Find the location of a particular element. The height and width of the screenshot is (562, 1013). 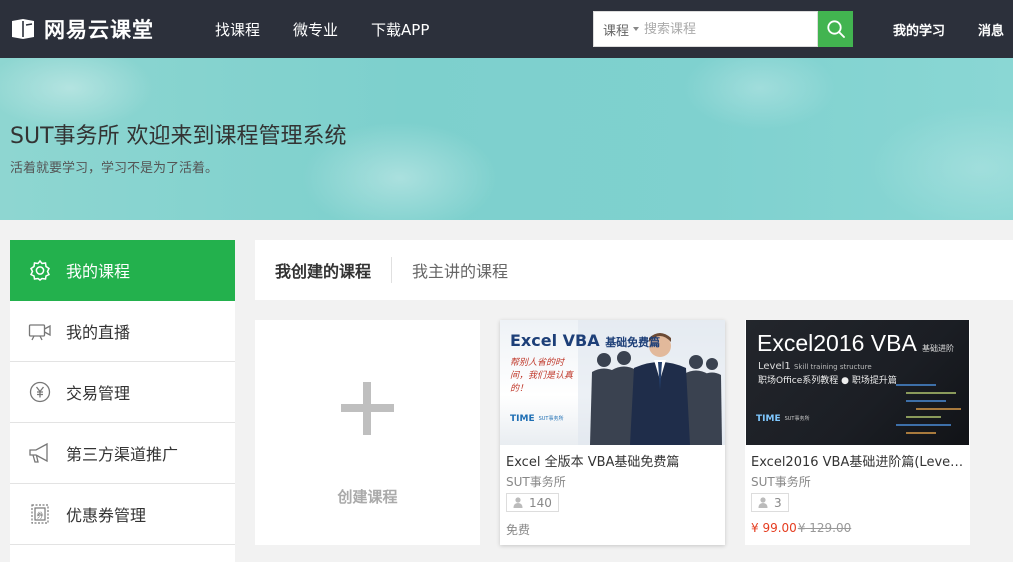

logo-text: 网易云课堂 is located at coordinates (99, 30).